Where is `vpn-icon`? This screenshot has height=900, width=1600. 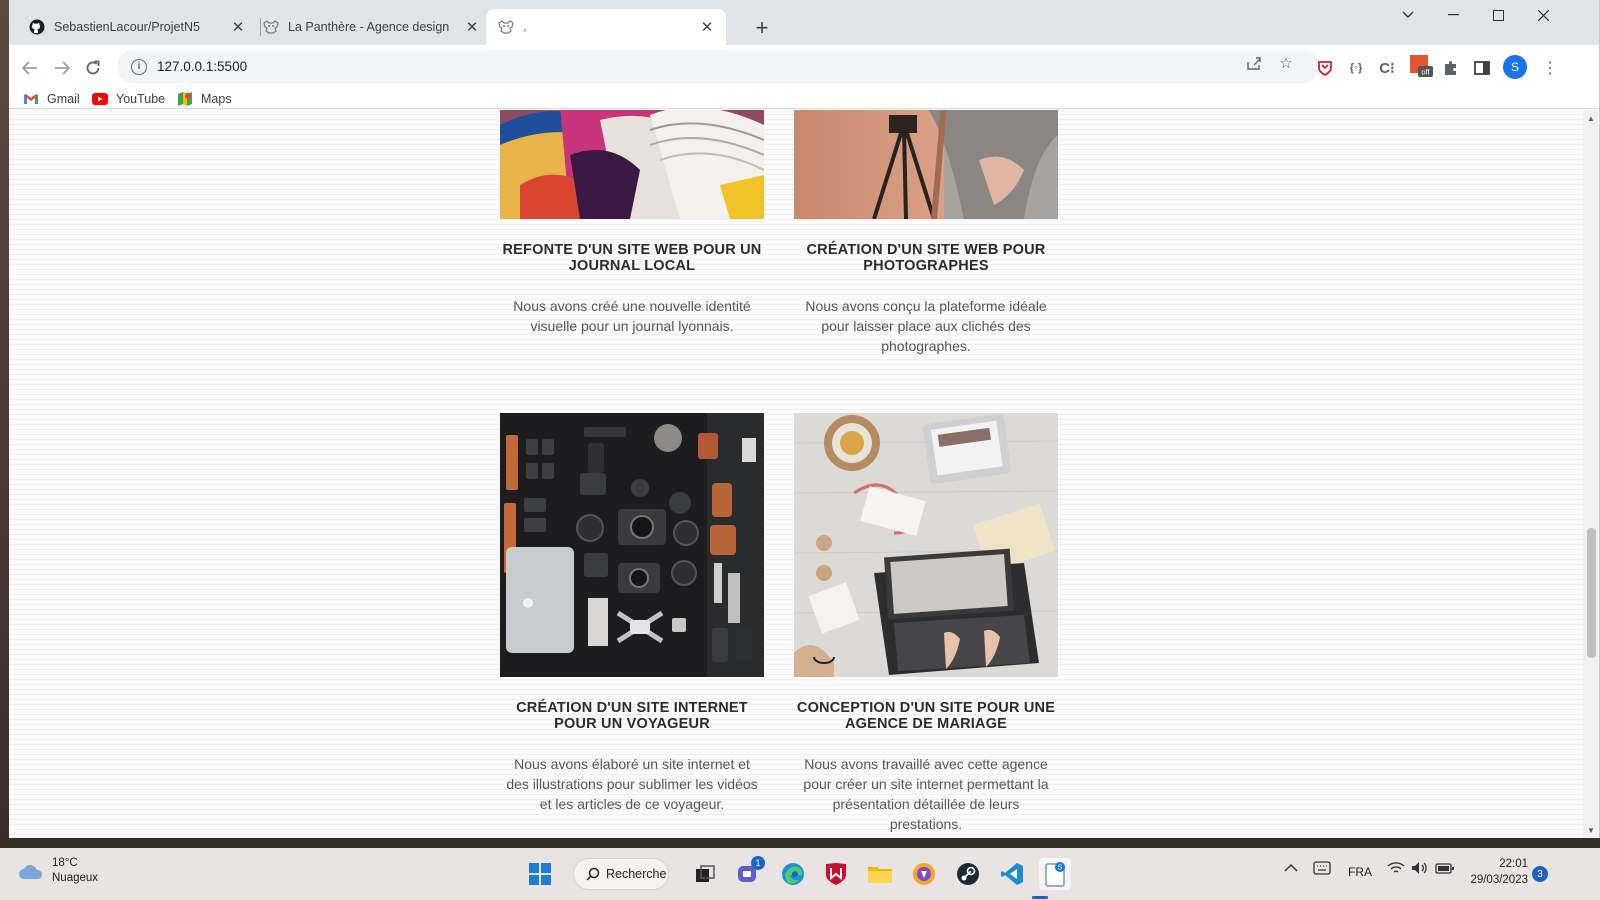
vpn-icon is located at coordinates (924, 874).